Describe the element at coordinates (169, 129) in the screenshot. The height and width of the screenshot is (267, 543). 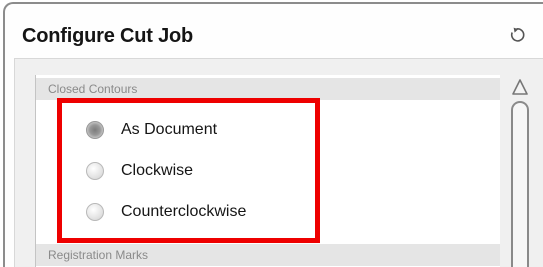
I see `radio-label-as-document: As Document` at that location.